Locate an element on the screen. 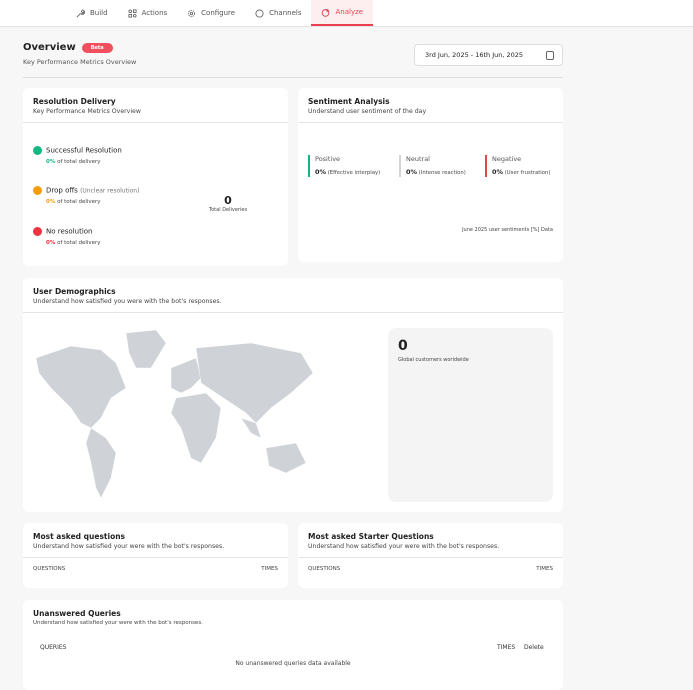 The image size is (693, 690). chat-icon is located at coordinates (259, 13).